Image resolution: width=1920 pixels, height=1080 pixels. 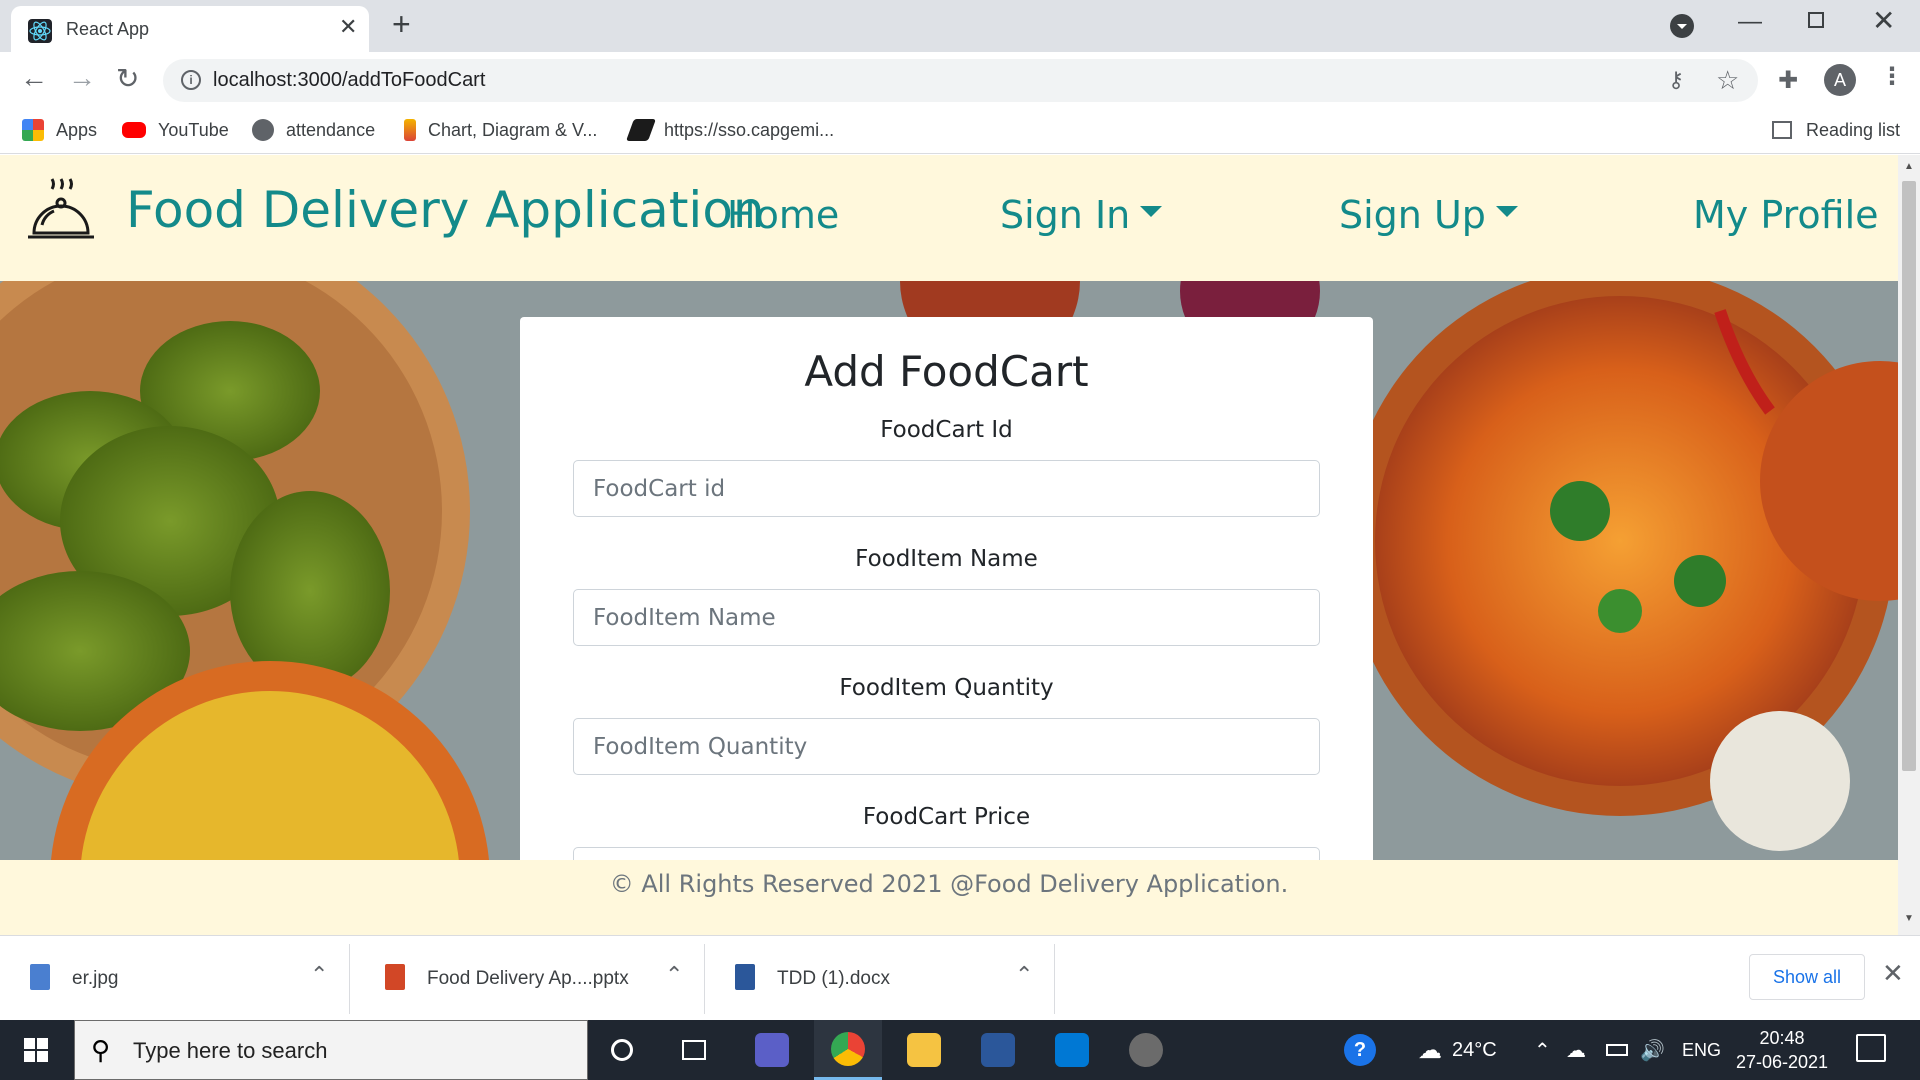 What do you see at coordinates (960, 80) in the screenshot?
I see `address-bar: i localhost:3000/addToFoodCart ⚷ ☆` at bounding box center [960, 80].